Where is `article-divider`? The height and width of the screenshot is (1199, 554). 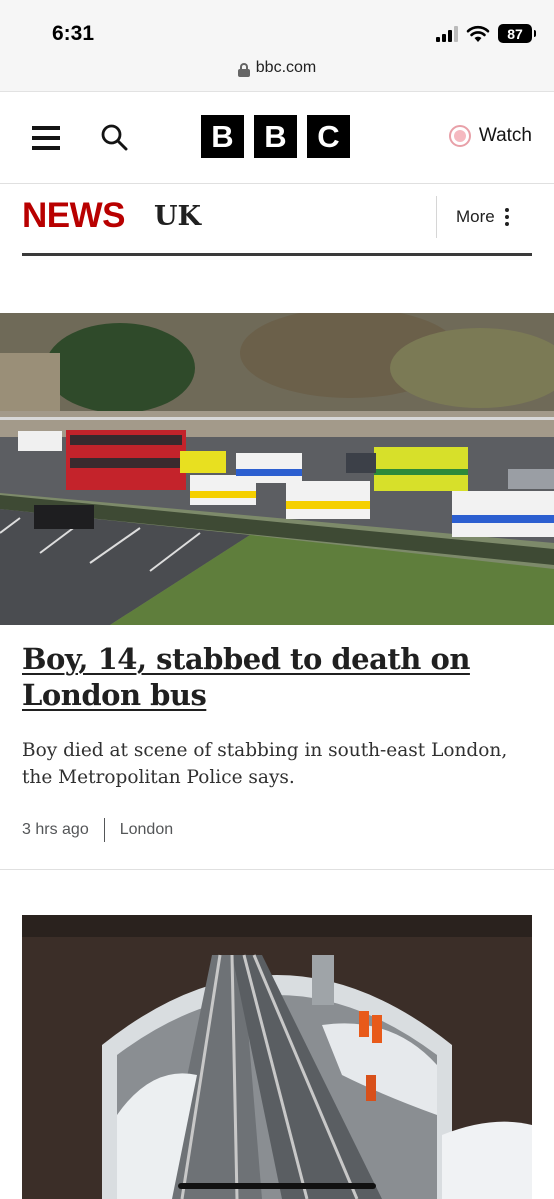
article-divider is located at coordinates (277, 869).